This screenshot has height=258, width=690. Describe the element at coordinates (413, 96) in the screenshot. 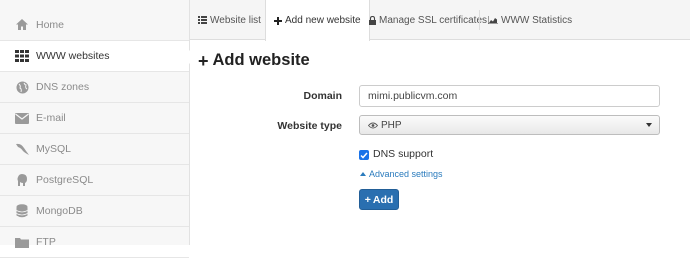

I see `domain-input-value: mimi.publicvm.com` at that location.